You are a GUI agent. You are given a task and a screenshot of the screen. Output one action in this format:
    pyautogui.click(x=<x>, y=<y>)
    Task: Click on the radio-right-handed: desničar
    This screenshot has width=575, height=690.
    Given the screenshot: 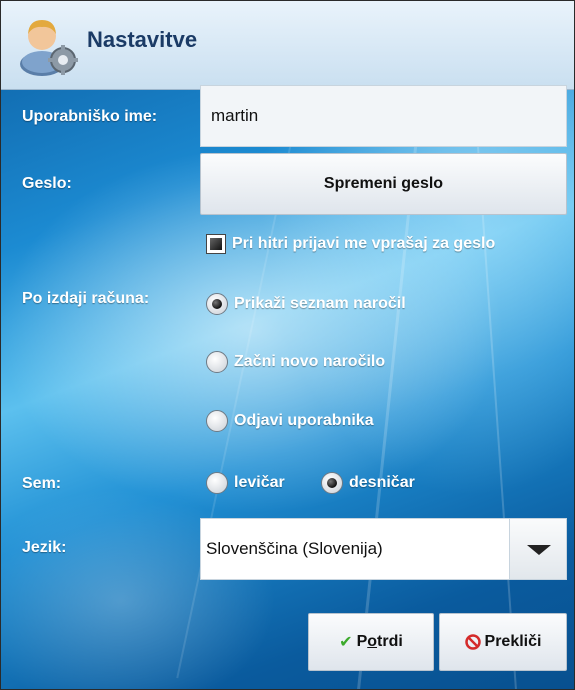 What is the action you would take?
    pyautogui.click(x=368, y=483)
    